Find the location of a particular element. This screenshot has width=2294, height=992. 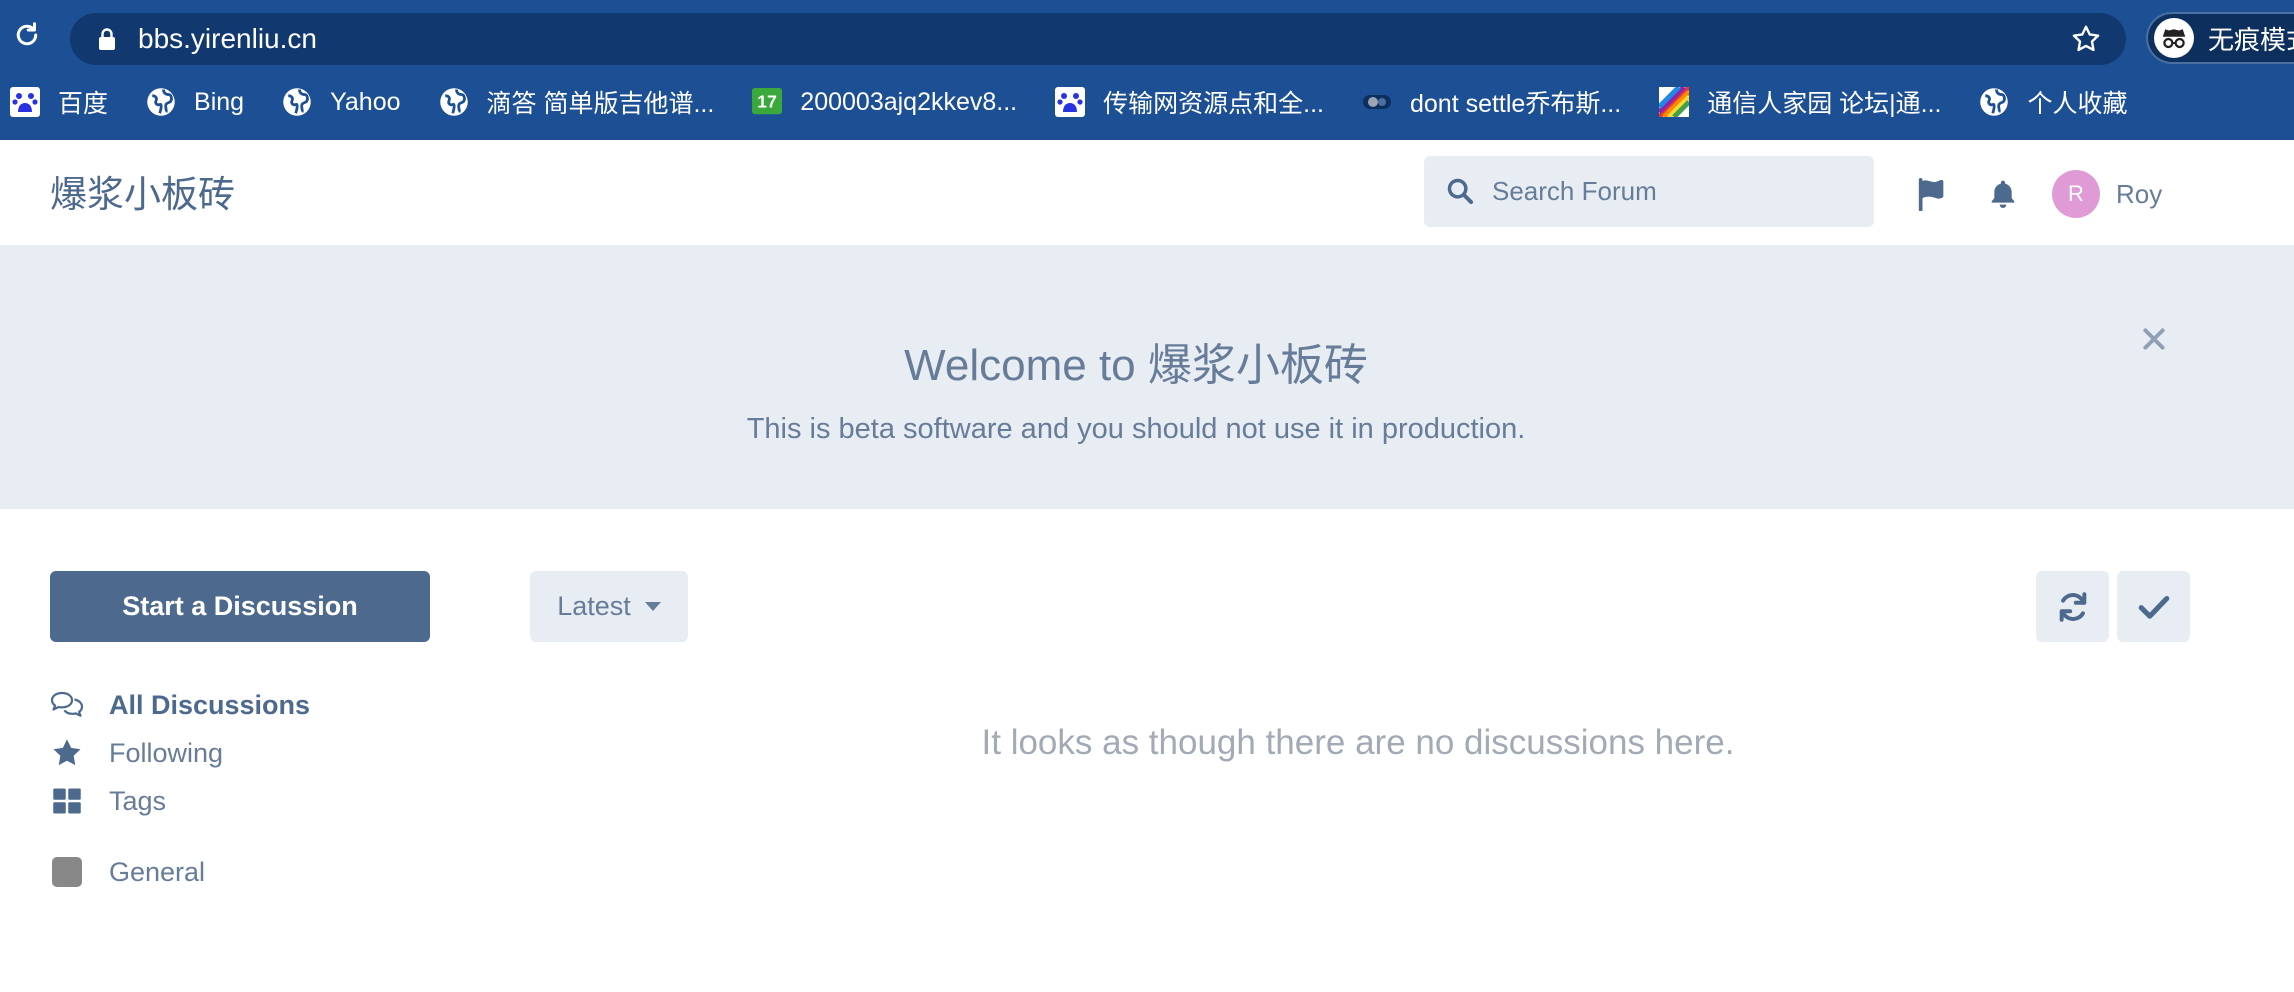

bookmark-yahoo: Yahoo is located at coordinates (341, 102).